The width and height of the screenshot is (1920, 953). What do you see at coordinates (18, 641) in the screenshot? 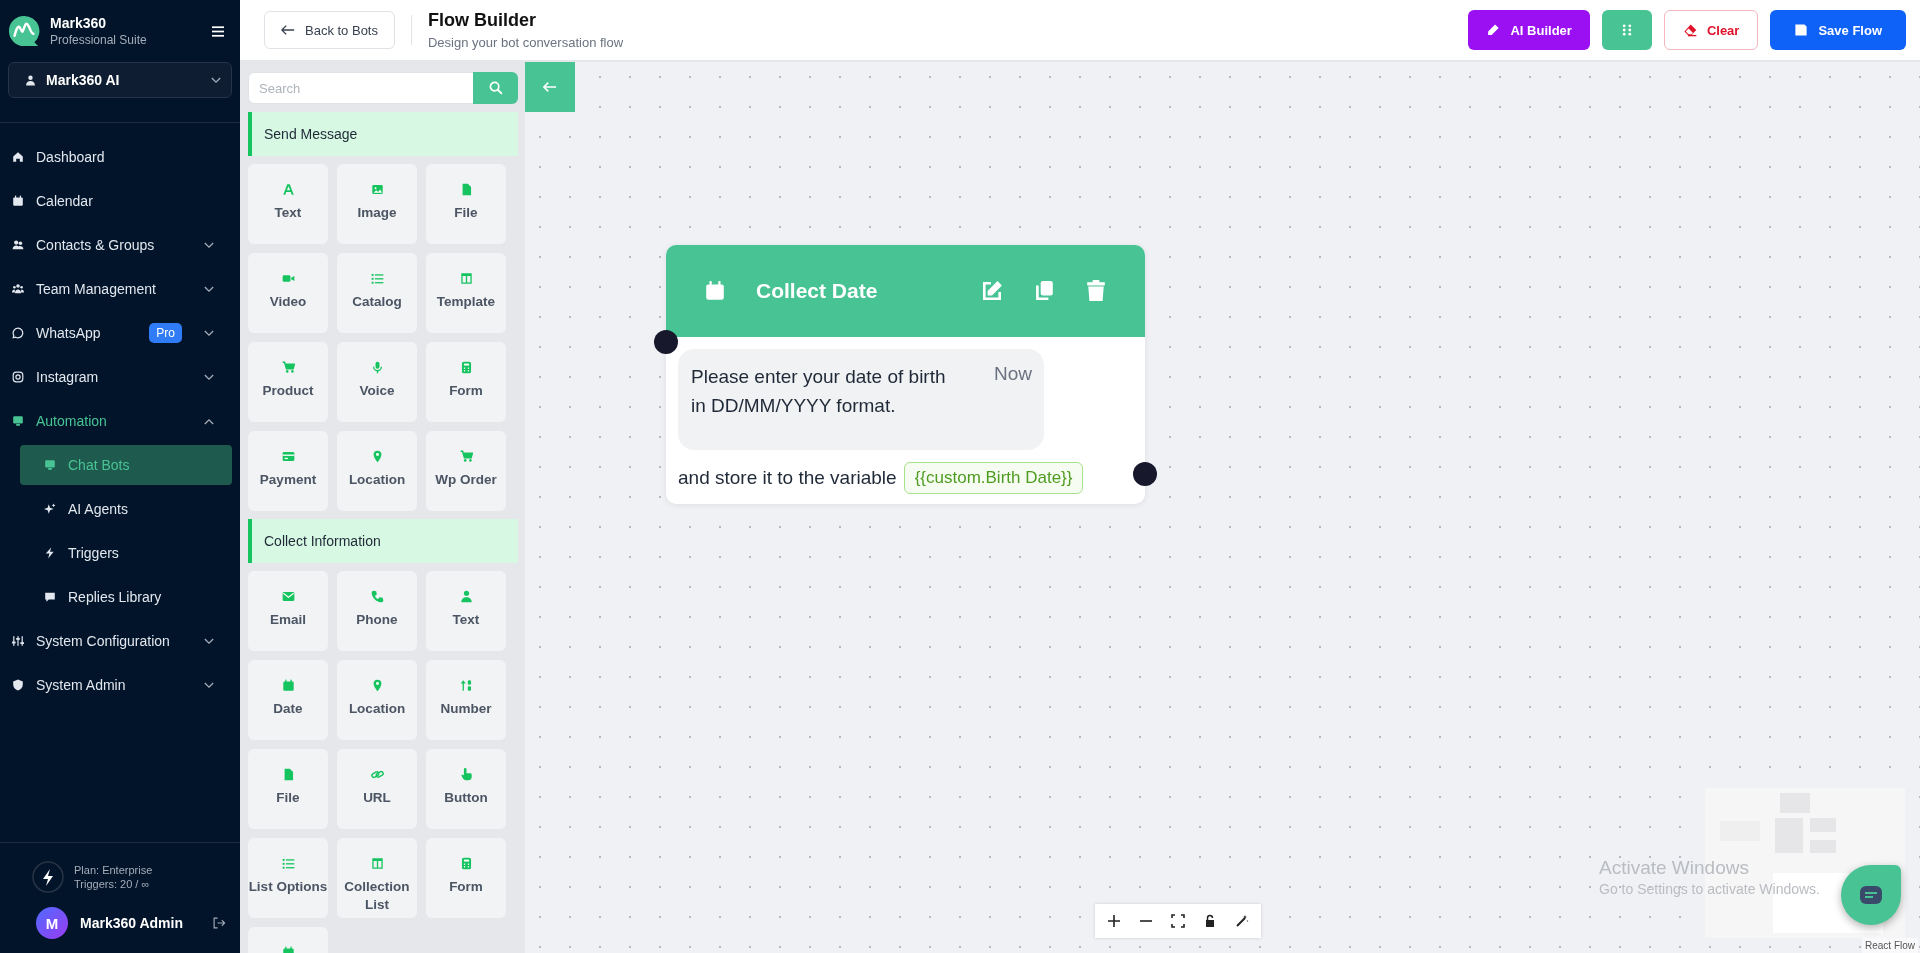
I see `sliders-icon` at bounding box center [18, 641].